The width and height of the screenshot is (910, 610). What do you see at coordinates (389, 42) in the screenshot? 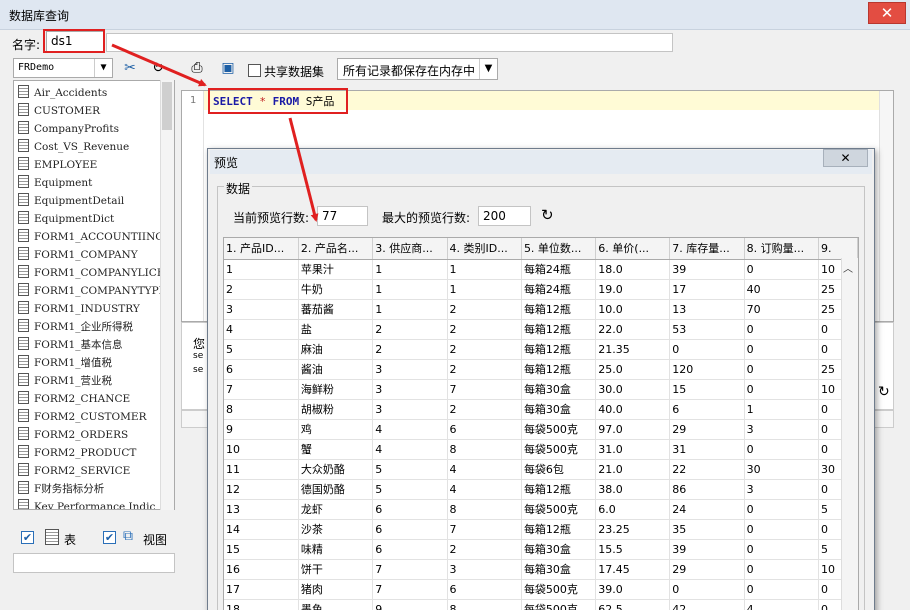
I see `dataset-name-input-extension` at bounding box center [389, 42].